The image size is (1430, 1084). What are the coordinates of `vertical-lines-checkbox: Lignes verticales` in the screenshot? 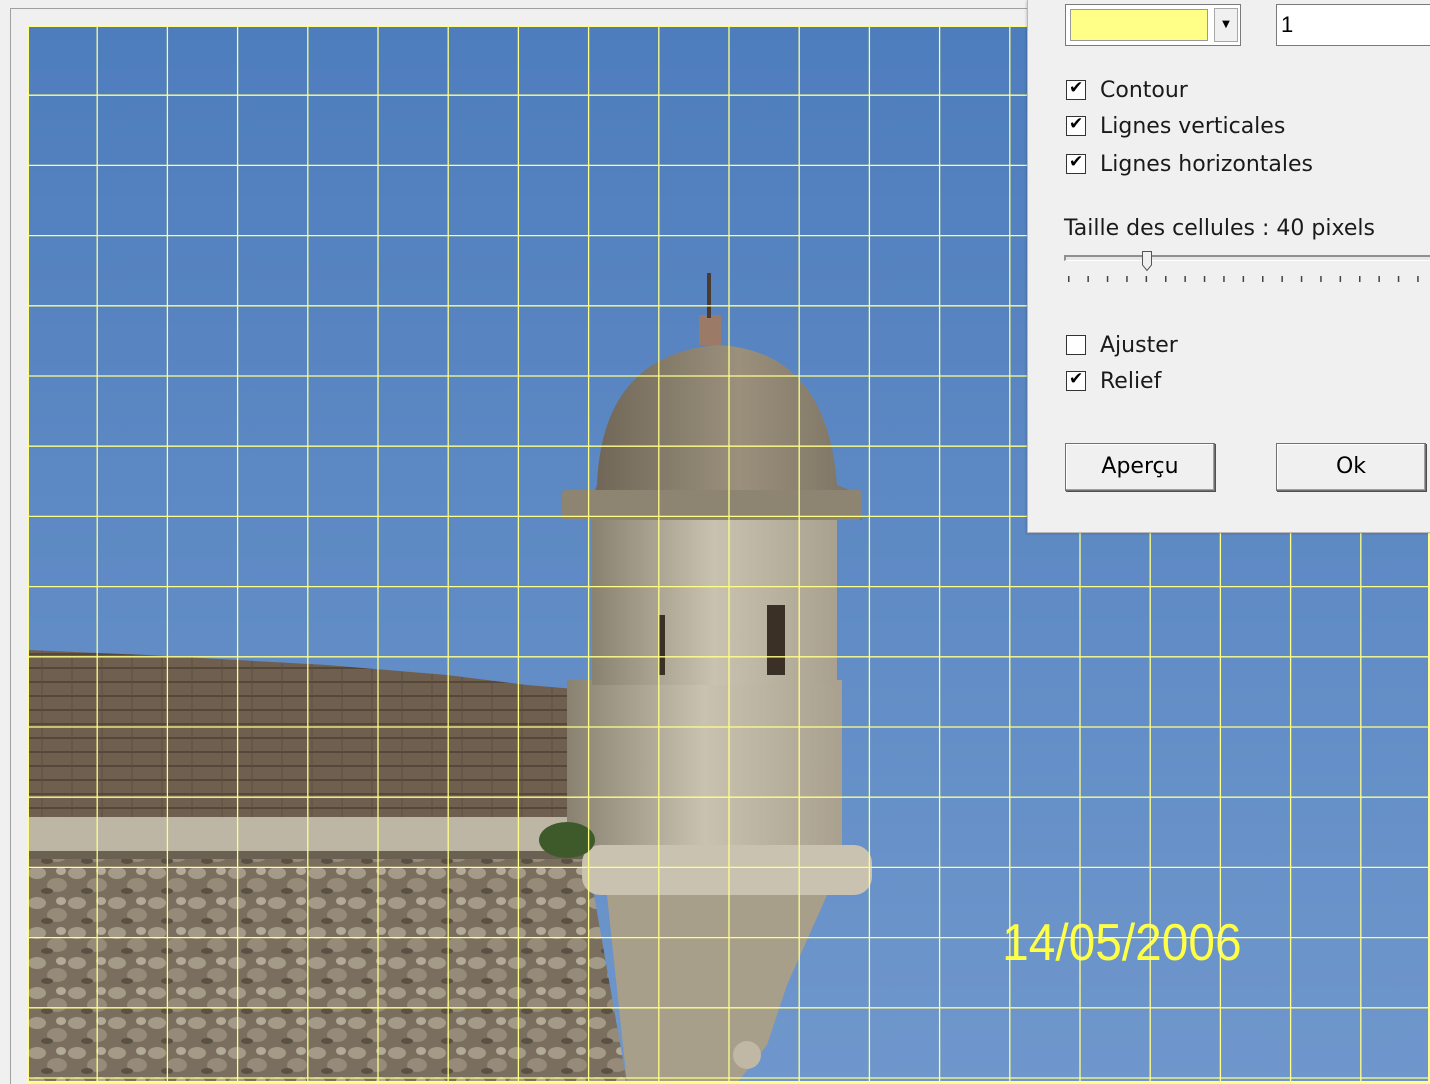 It's located at (1175, 126).